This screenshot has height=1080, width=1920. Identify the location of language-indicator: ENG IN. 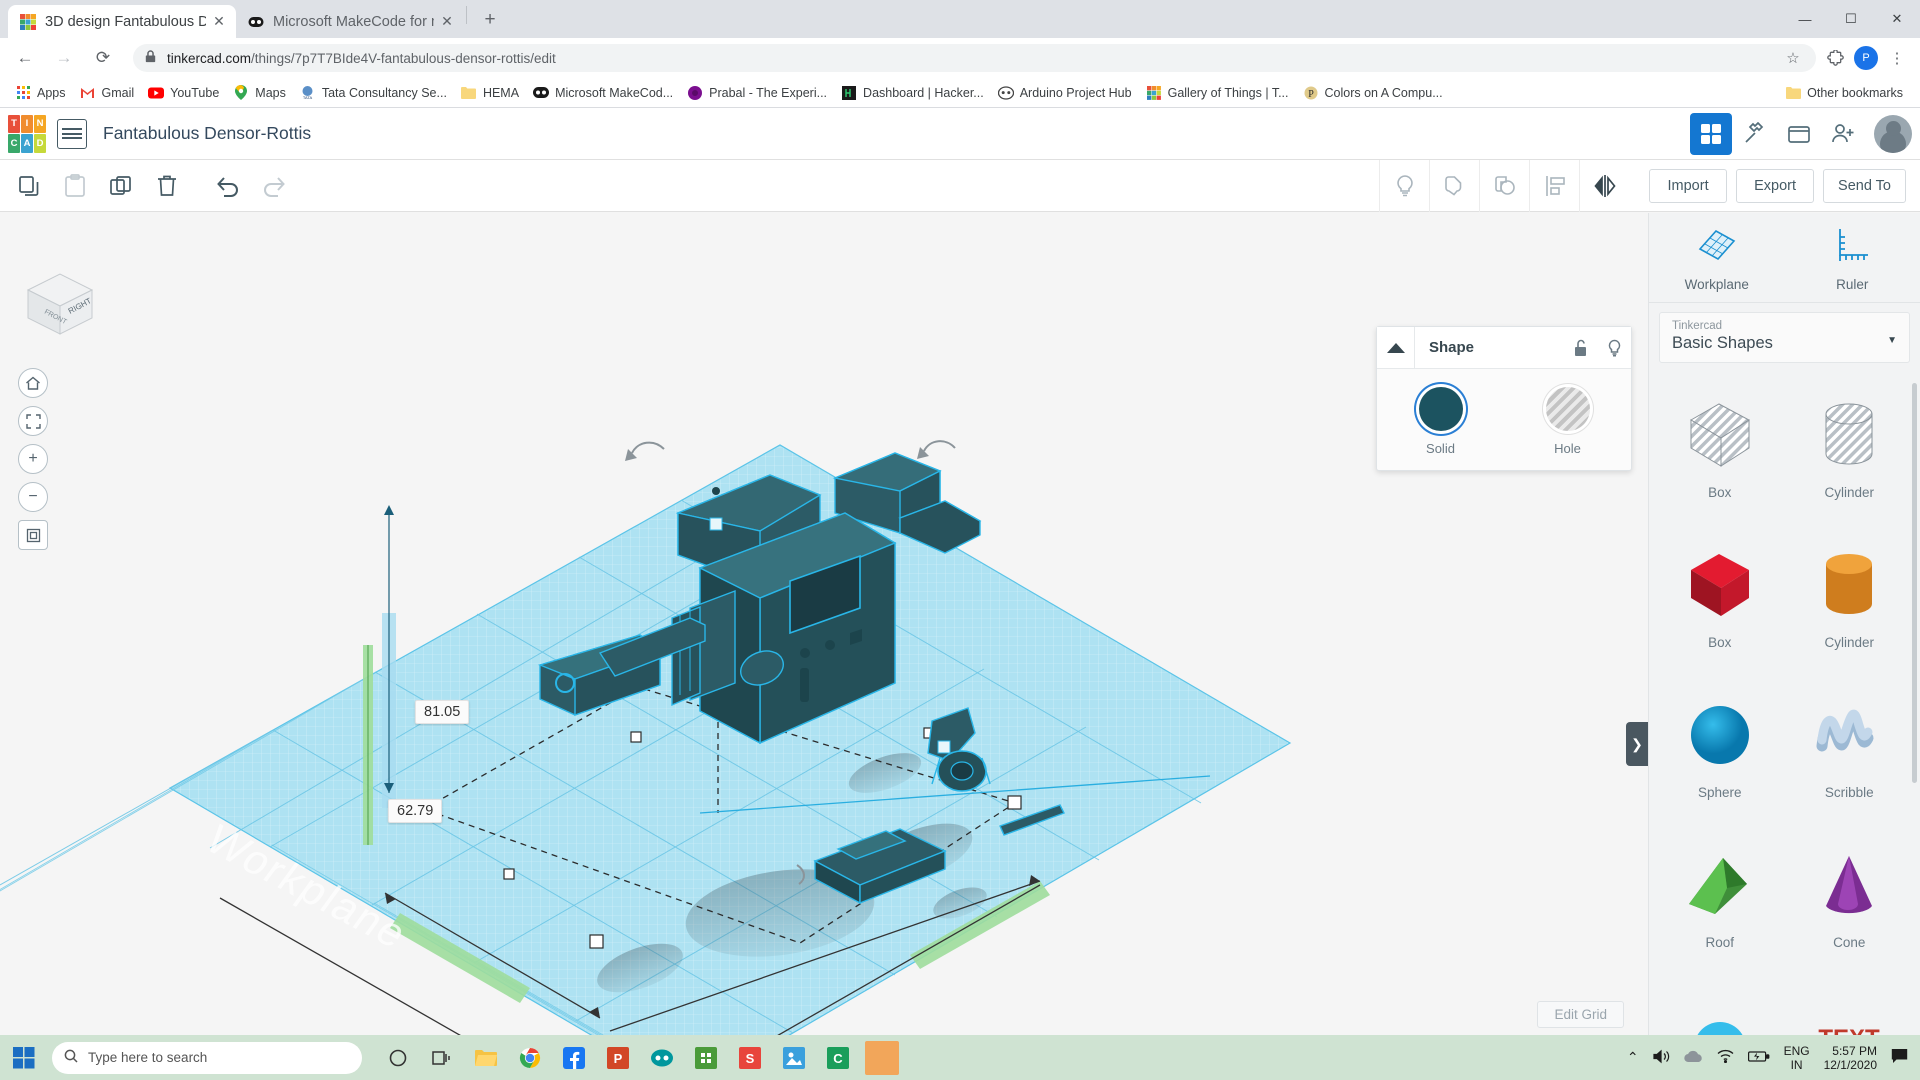
(1797, 1058).